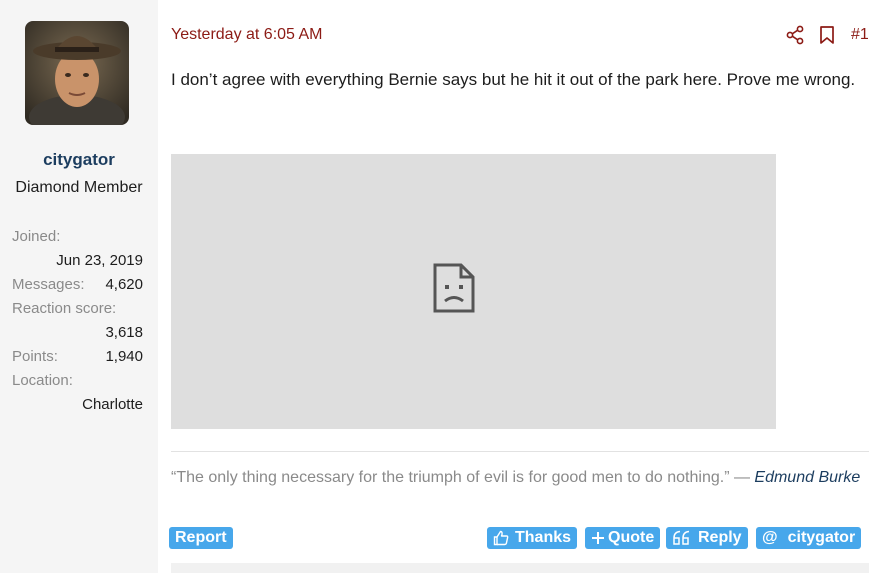 This screenshot has width=892, height=573. What do you see at coordinates (720, 537) in the screenshot?
I see `reply-button-label: Reply` at bounding box center [720, 537].